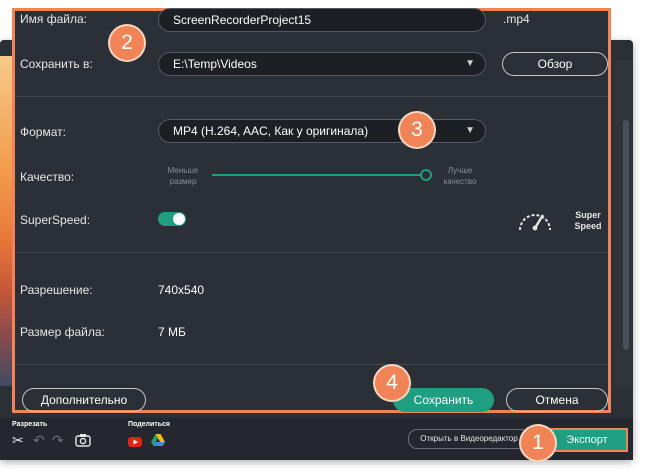 This screenshot has height=472, width=645. Describe the element at coordinates (215, 64) in the screenshot. I see `save-to-value: E:\Temp\Videos` at that location.